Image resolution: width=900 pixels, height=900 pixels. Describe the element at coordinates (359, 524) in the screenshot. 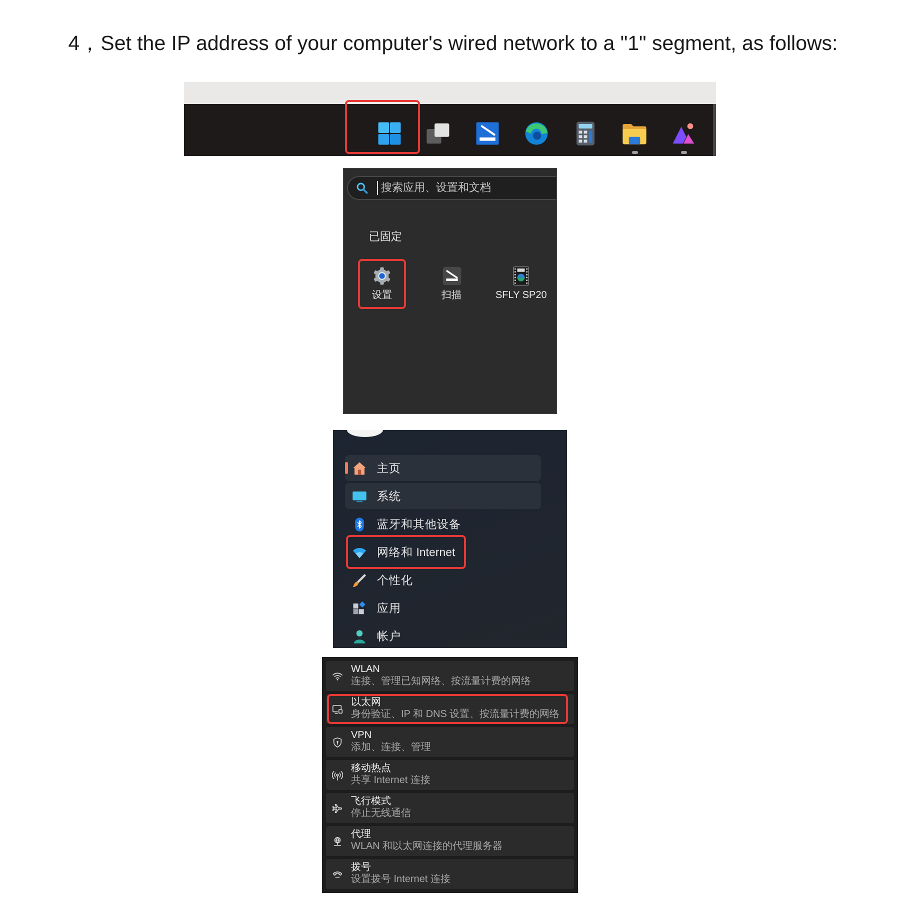

I see `bluetooth-icon` at that location.